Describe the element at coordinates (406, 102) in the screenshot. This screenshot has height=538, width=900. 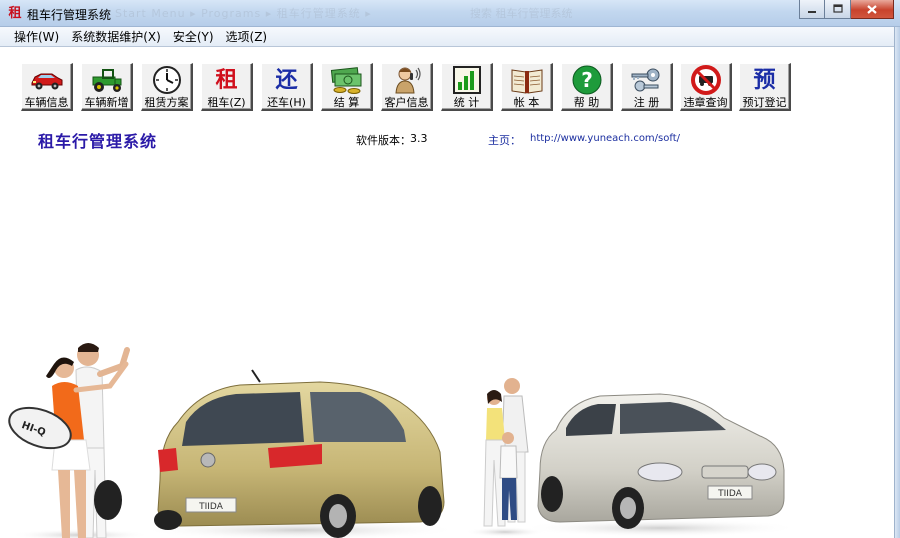
I see `customer-info-label: 客户信息` at that location.